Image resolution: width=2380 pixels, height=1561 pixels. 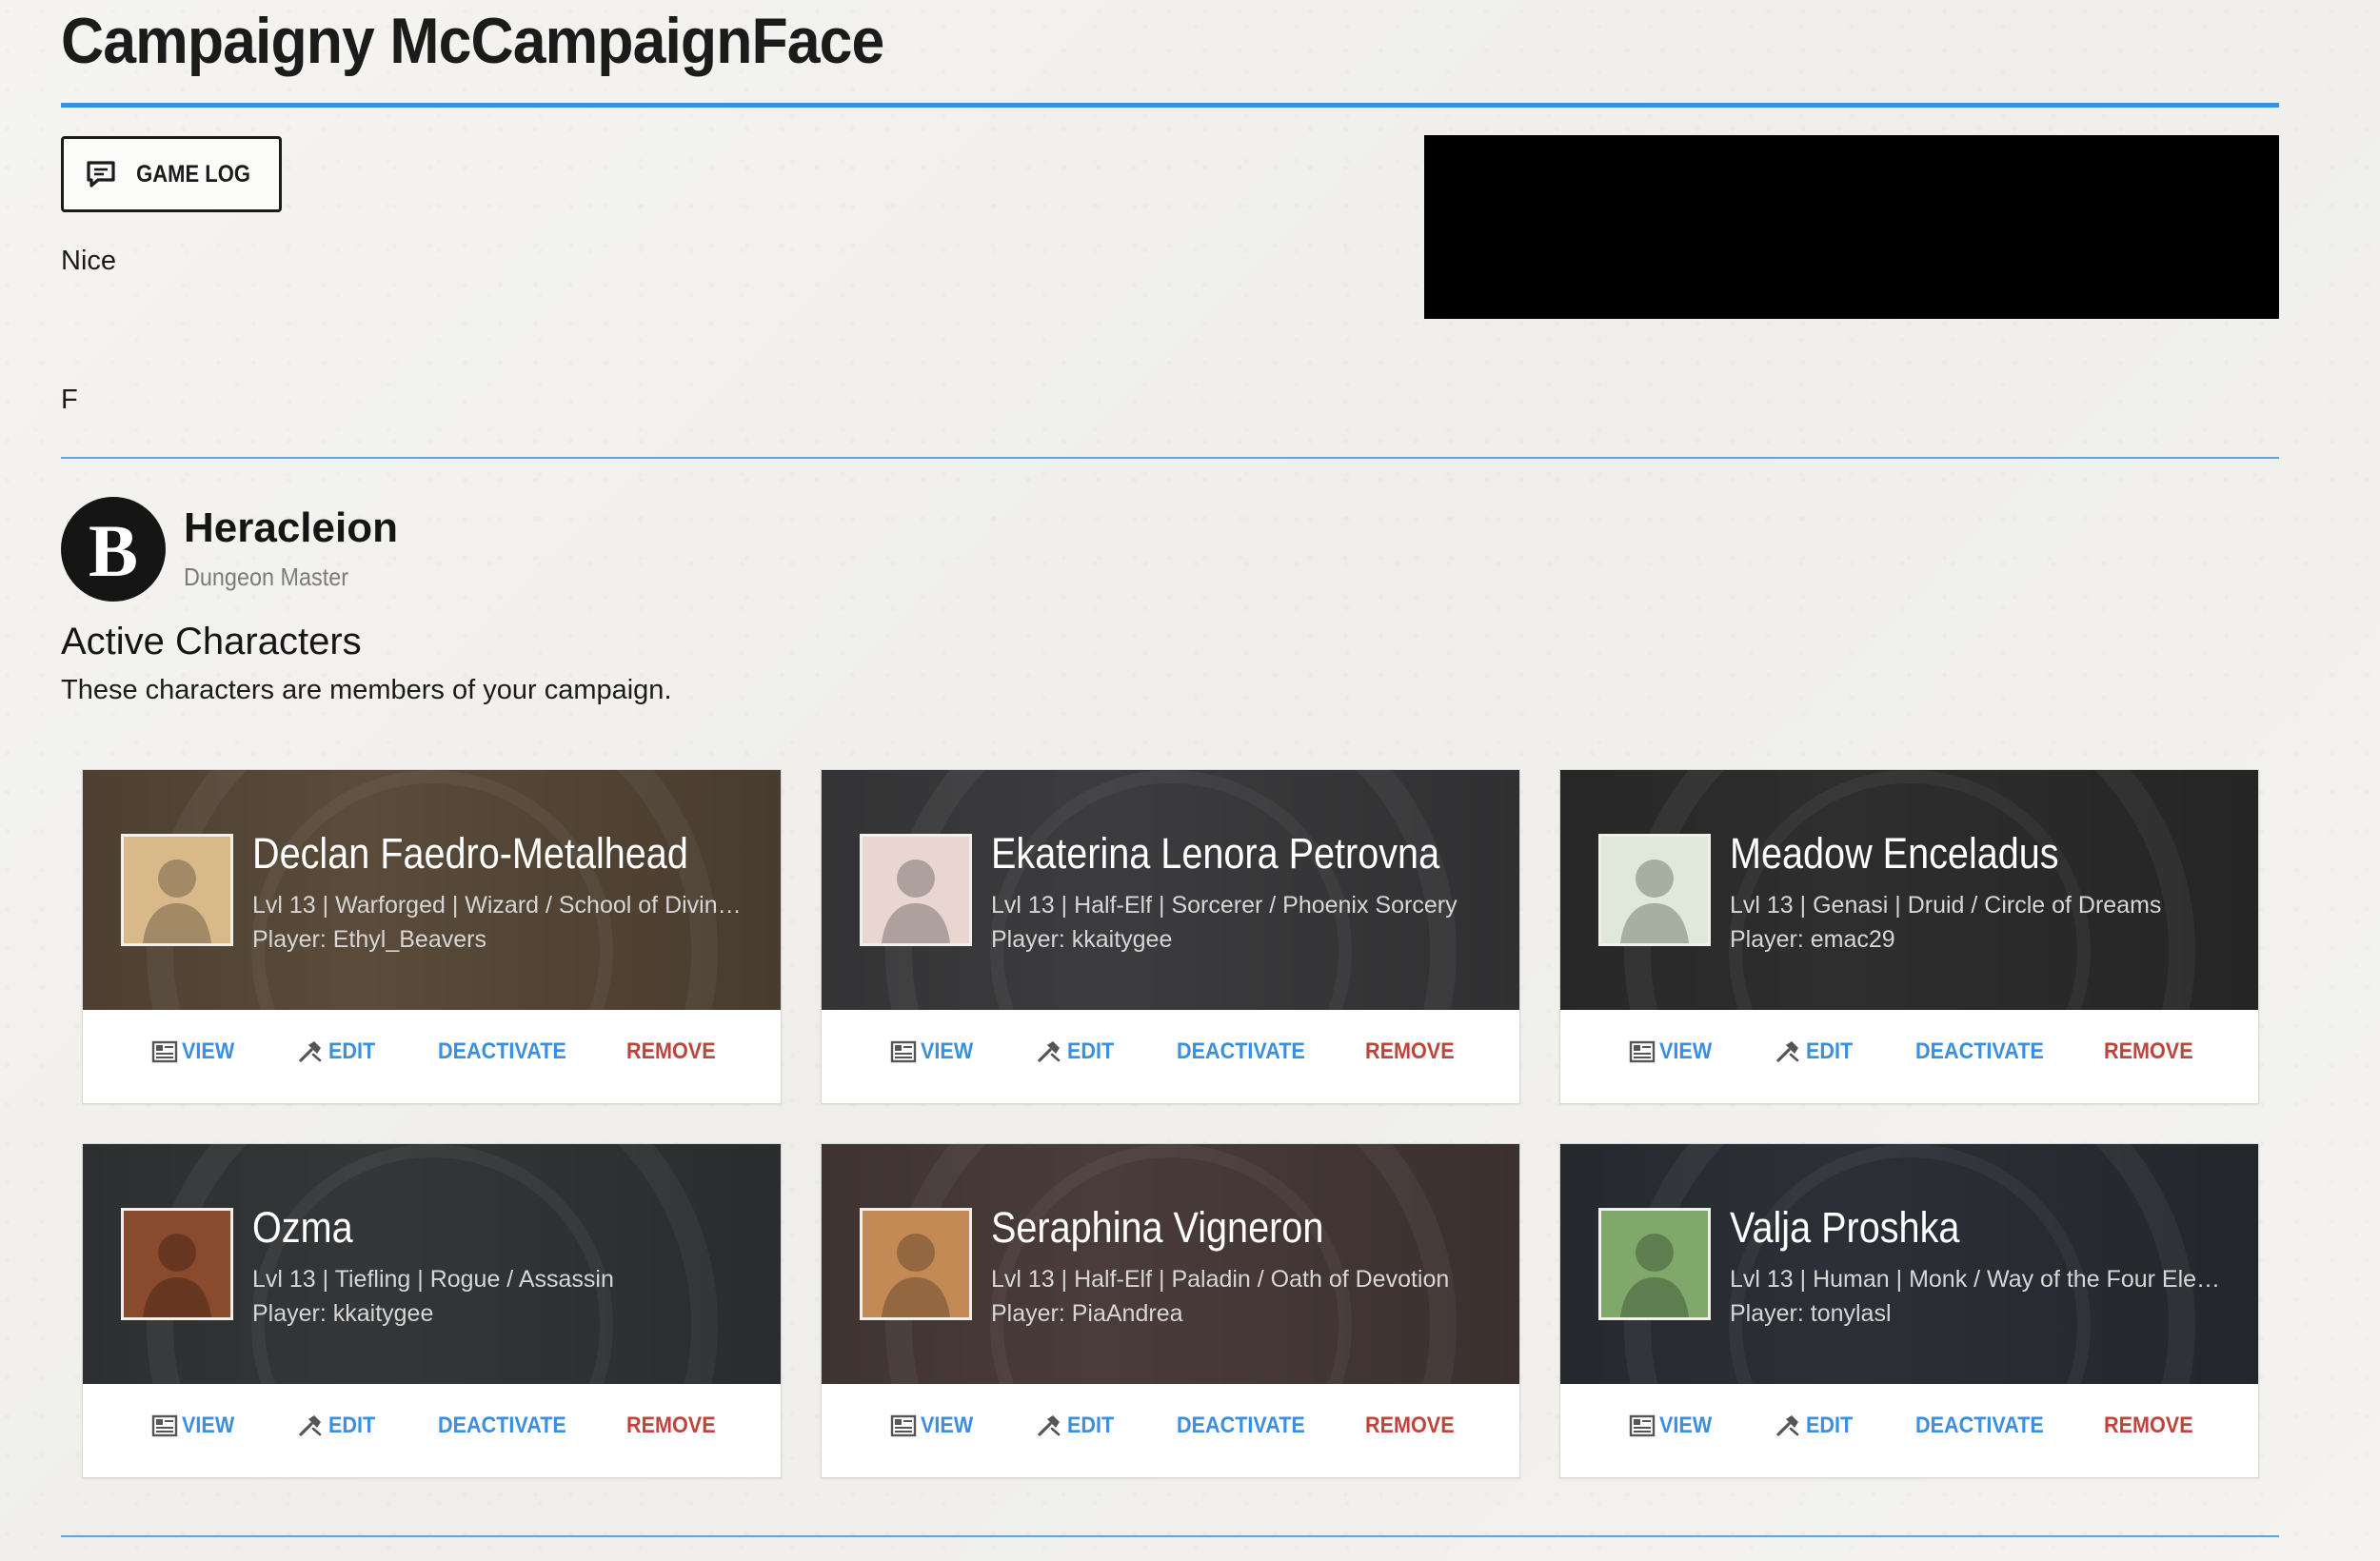 I want to click on campaign-description-line: F, so click(x=69, y=400).